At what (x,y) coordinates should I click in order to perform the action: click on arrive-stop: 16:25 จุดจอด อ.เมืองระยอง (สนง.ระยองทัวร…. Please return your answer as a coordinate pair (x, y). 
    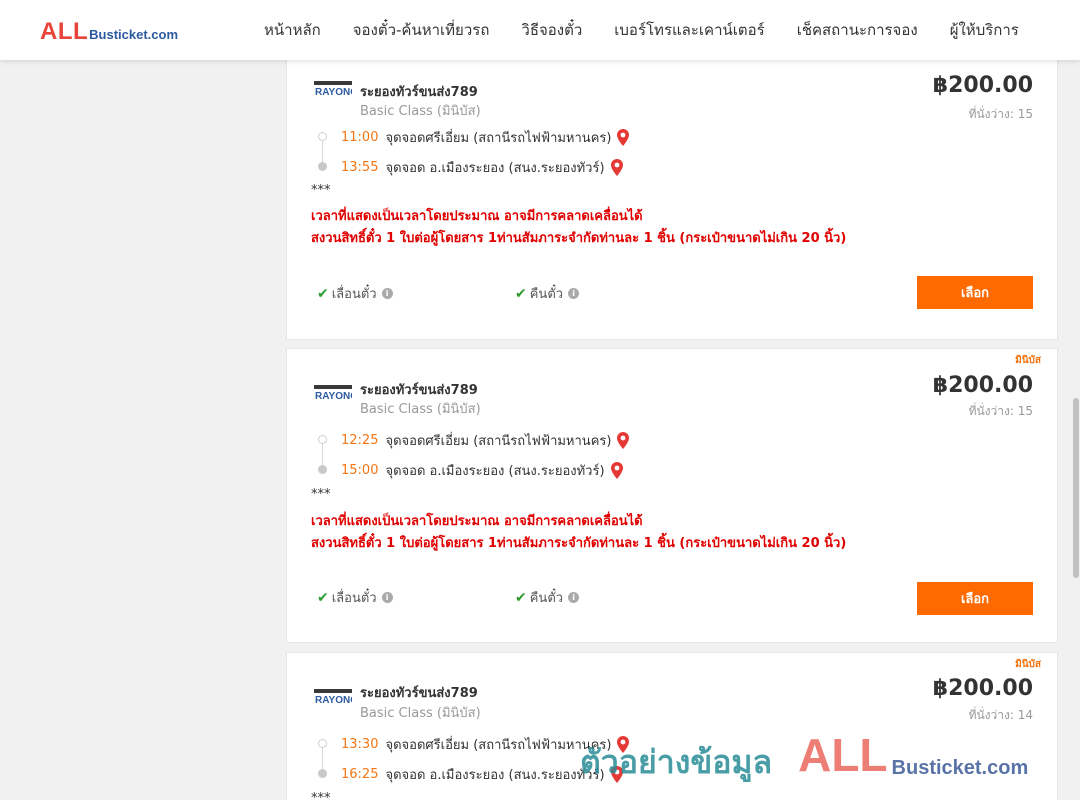
    Looking at the image, I should click on (482, 774).